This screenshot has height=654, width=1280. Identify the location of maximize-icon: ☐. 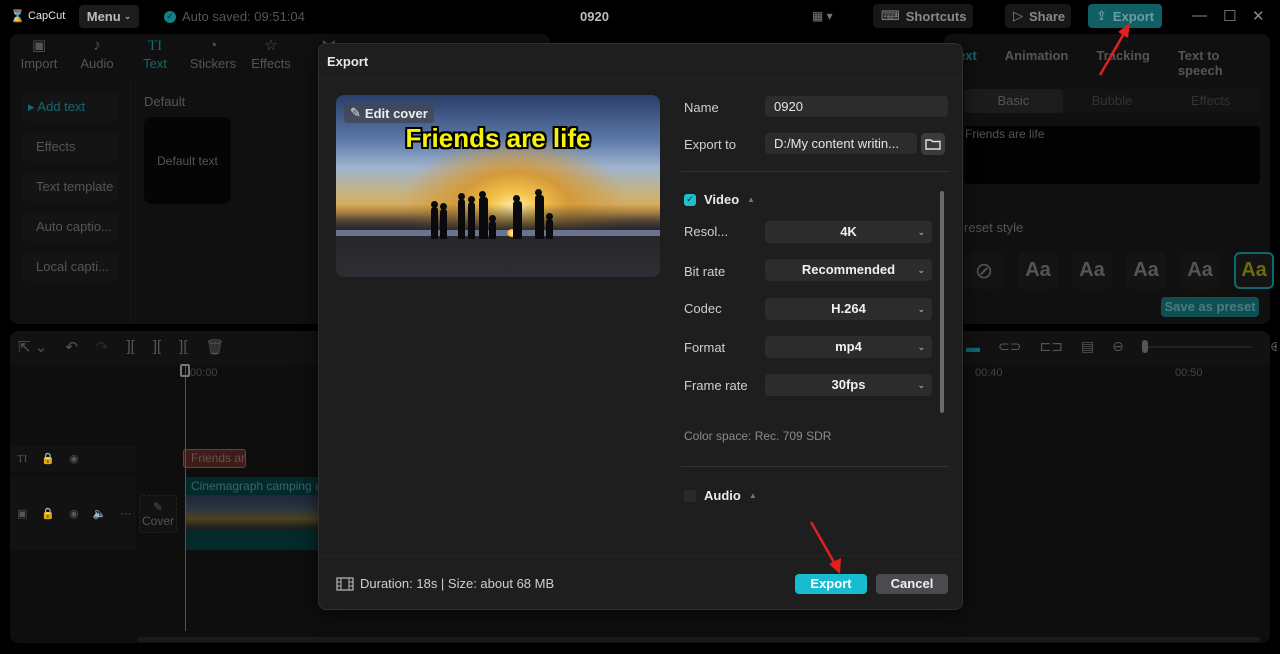
(1229, 16).